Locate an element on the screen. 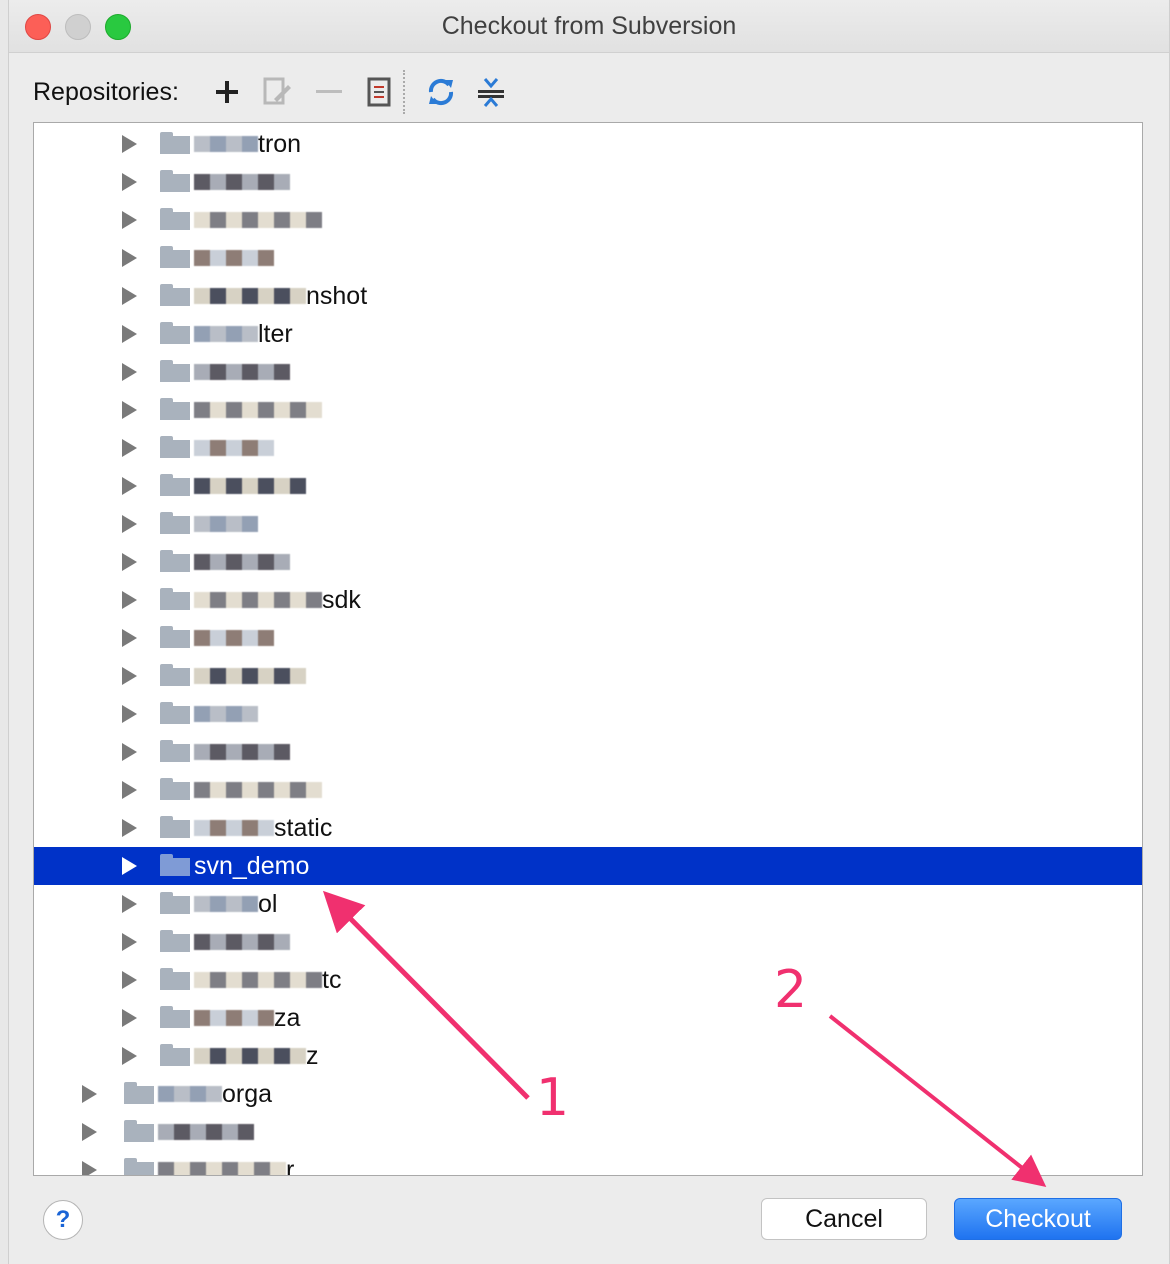 The height and width of the screenshot is (1264, 1170). annotation-arrows is located at coordinates (684, 1038).